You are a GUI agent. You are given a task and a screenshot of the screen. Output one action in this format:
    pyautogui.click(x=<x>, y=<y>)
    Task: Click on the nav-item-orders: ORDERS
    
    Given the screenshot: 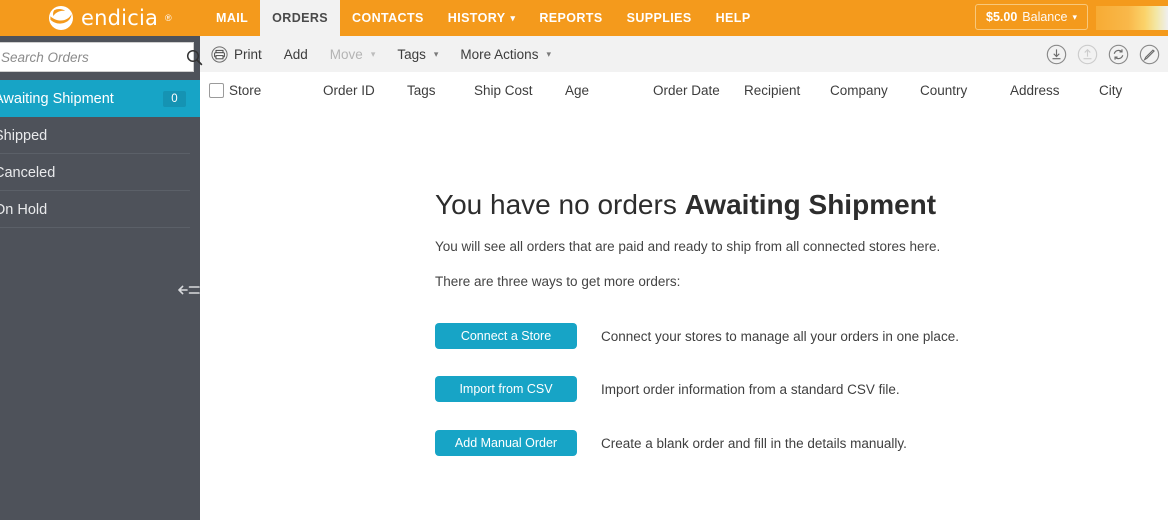 What is the action you would take?
    pyautogui.click(x=300, y=18)
    